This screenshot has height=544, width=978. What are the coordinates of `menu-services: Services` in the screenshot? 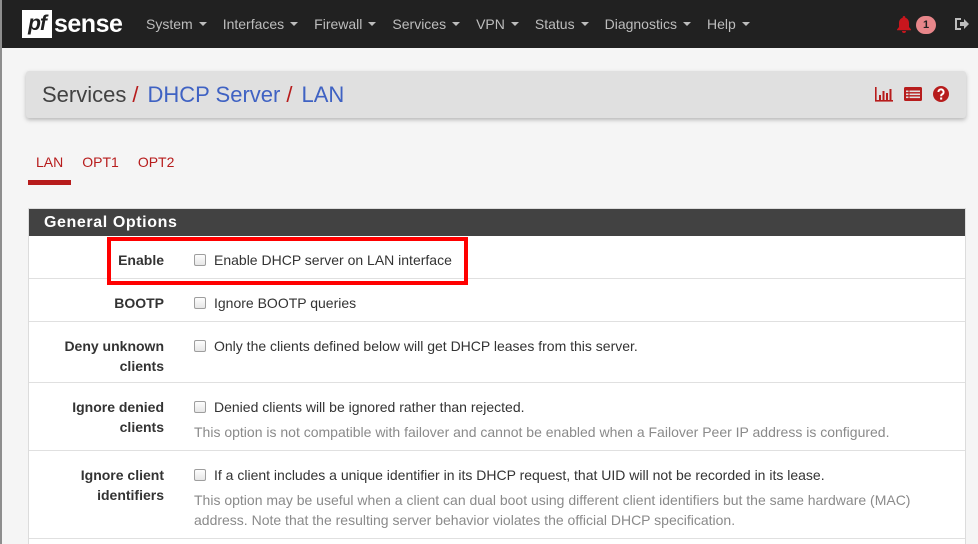 It's located at (426, 24).